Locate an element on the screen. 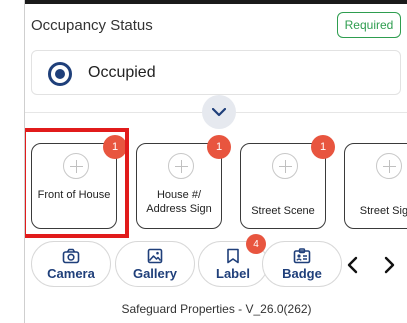 Image resolution: width=407 pixels, height=323 pixels. badge-label: Badge is located at coordinates (302, 273).